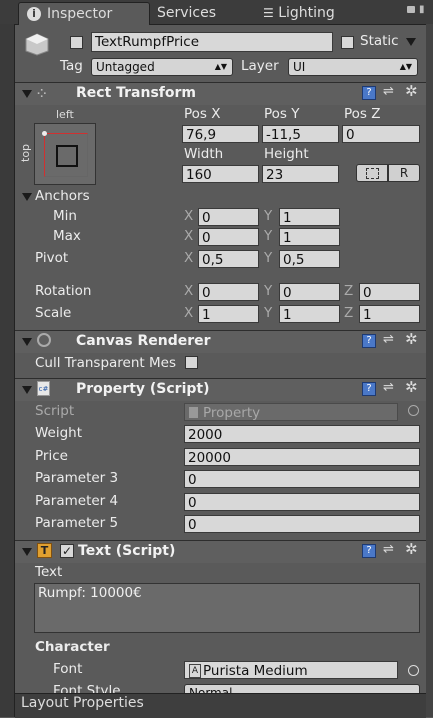  I want to click on pivot-label: Pivot, so click(52, 258).